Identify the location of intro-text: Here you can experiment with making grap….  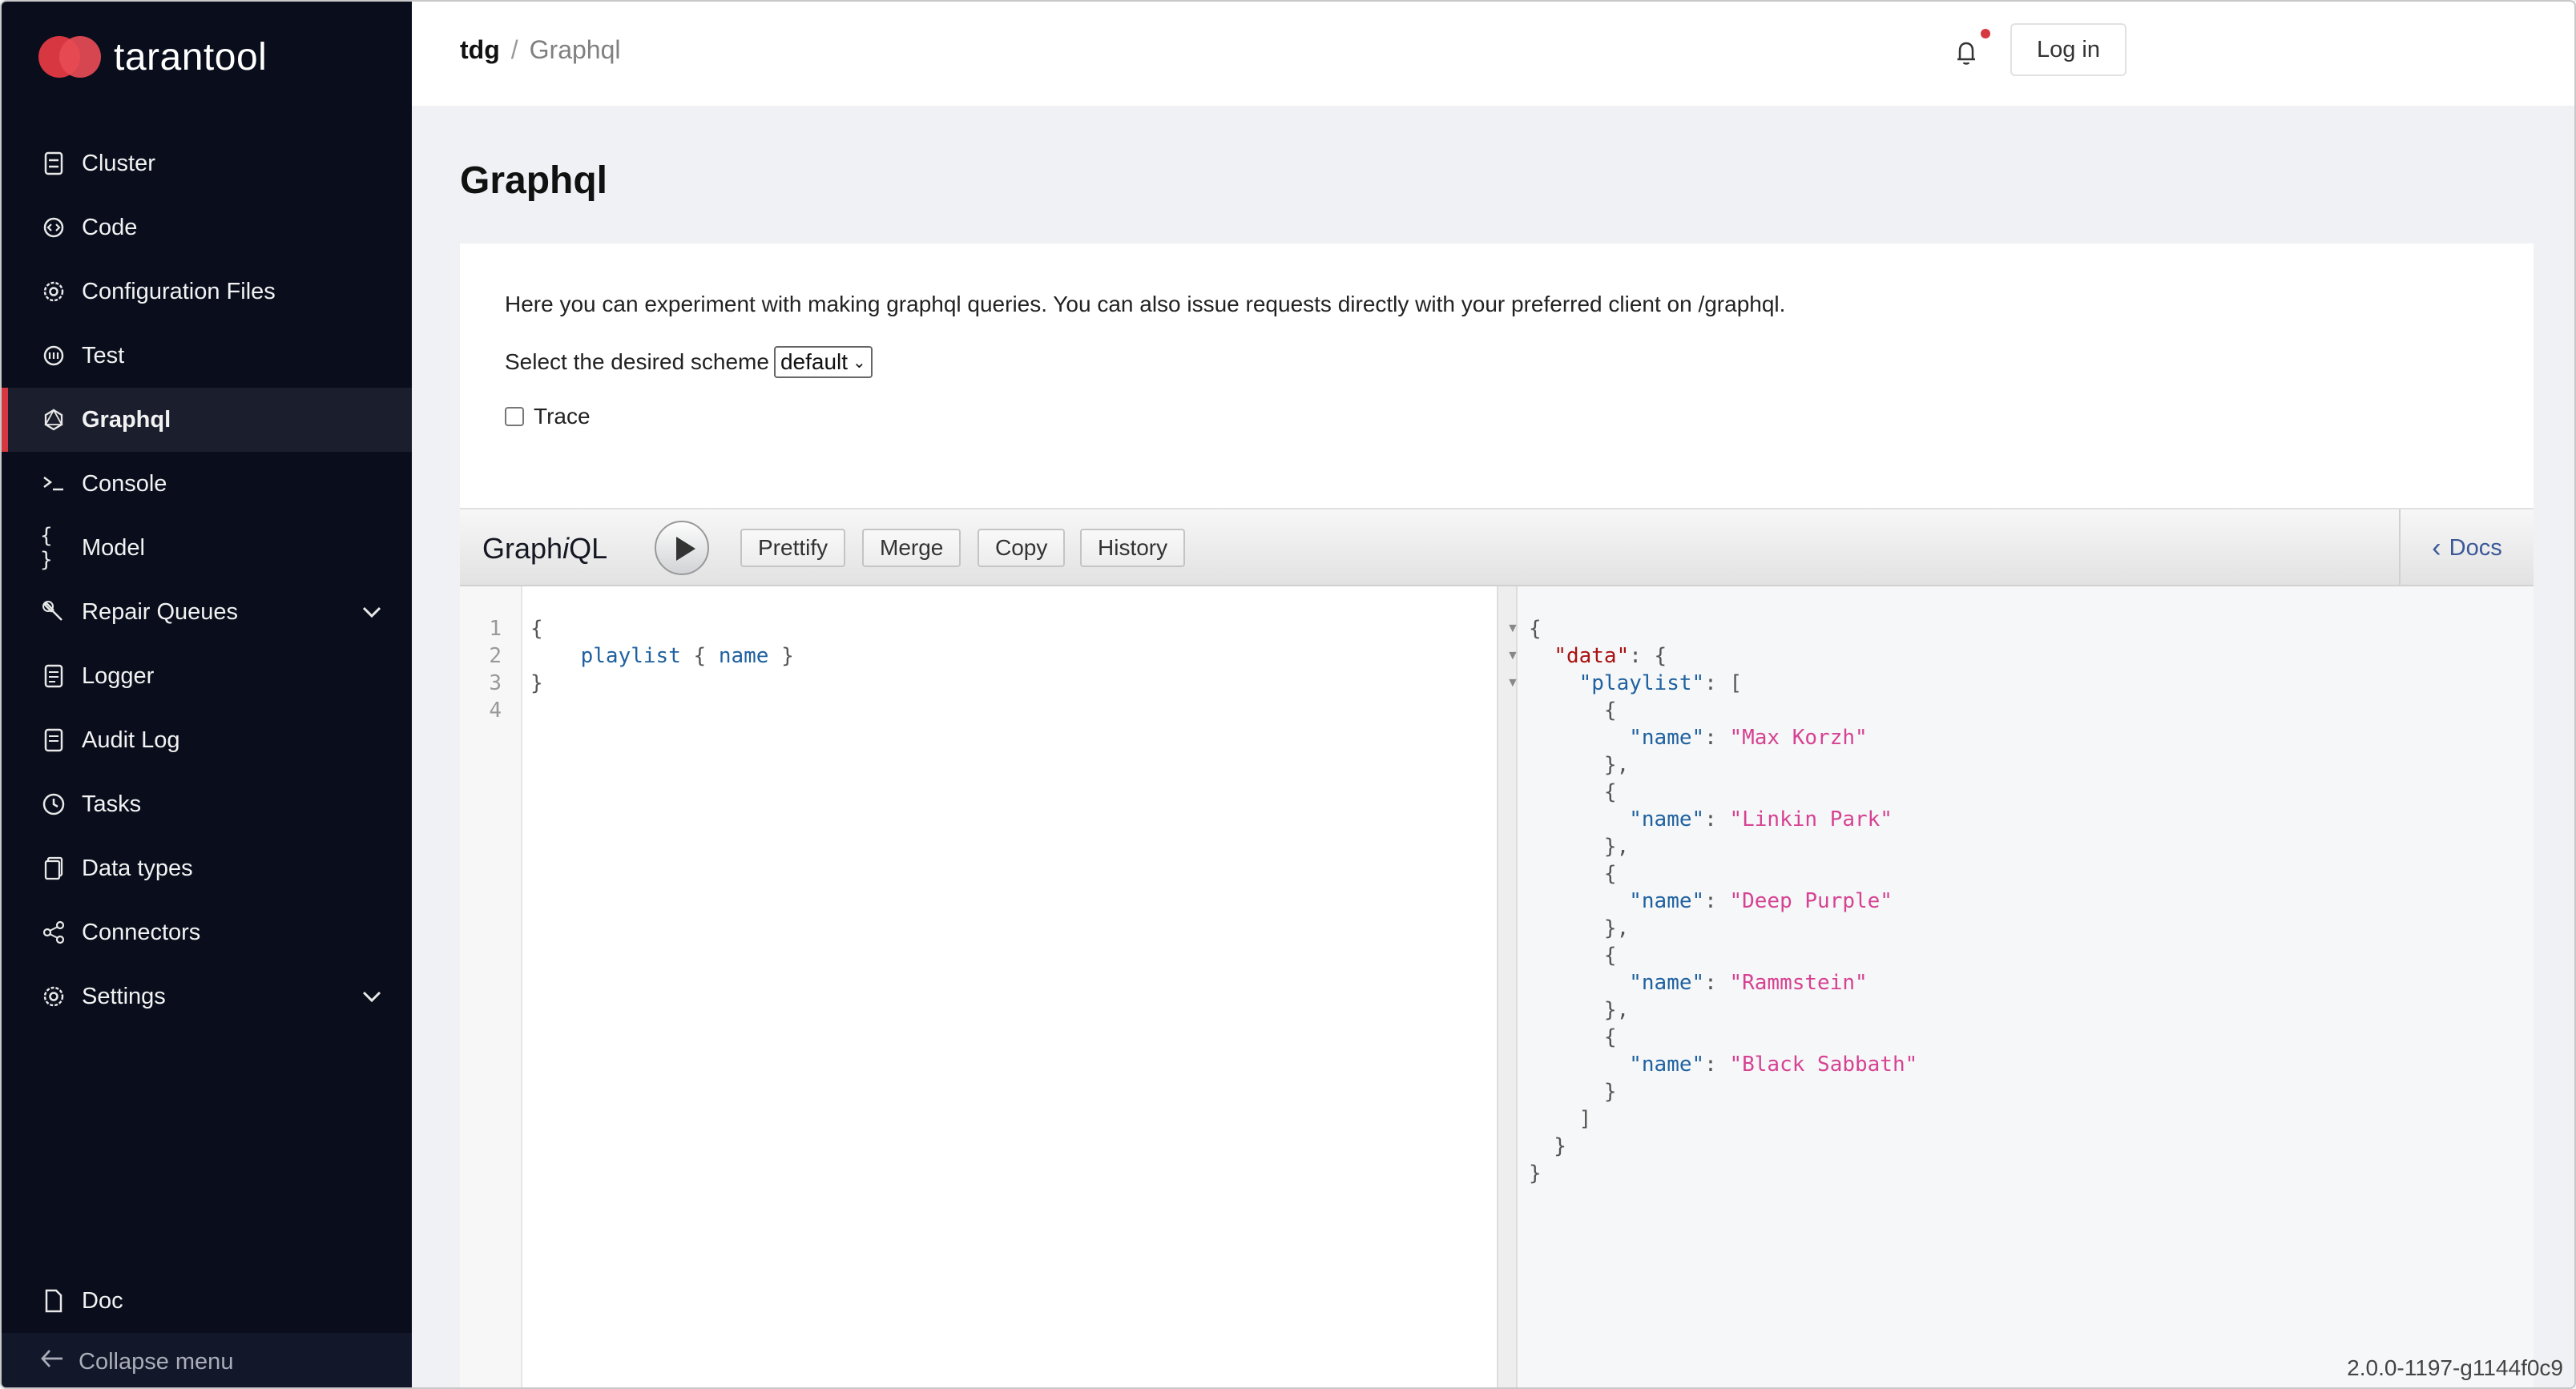
(1145, 304).